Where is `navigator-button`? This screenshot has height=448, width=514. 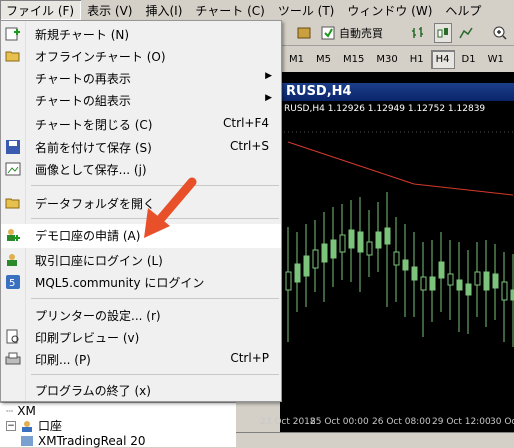 navigator-button is located at coordinates (304, 33).